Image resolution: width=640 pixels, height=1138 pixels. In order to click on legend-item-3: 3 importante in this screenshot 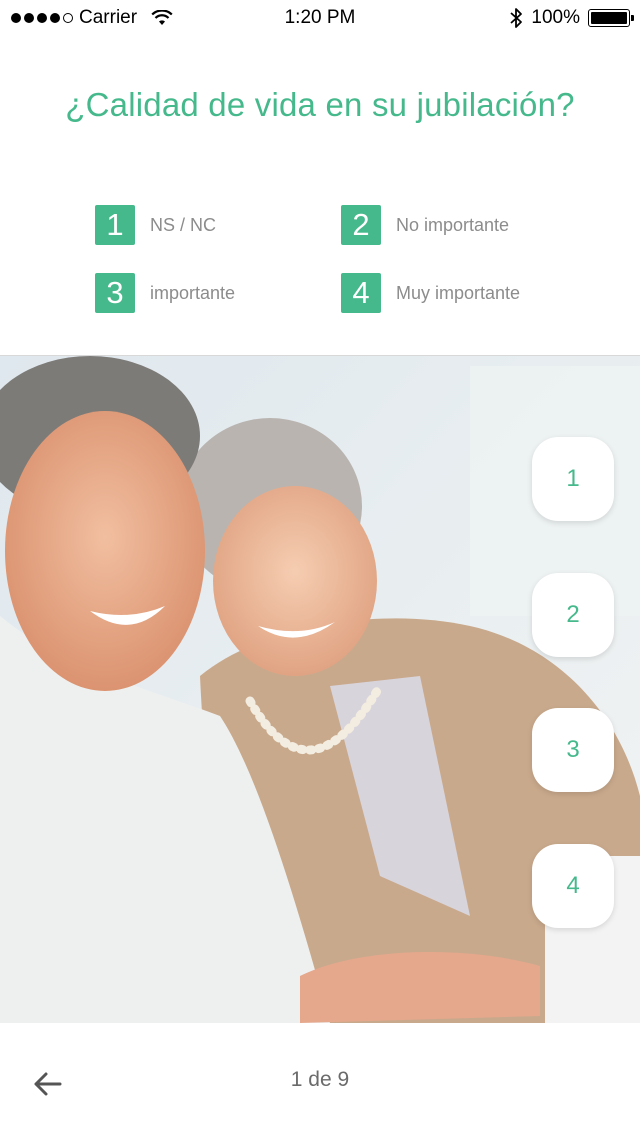, I will do `click(165, 293)`.